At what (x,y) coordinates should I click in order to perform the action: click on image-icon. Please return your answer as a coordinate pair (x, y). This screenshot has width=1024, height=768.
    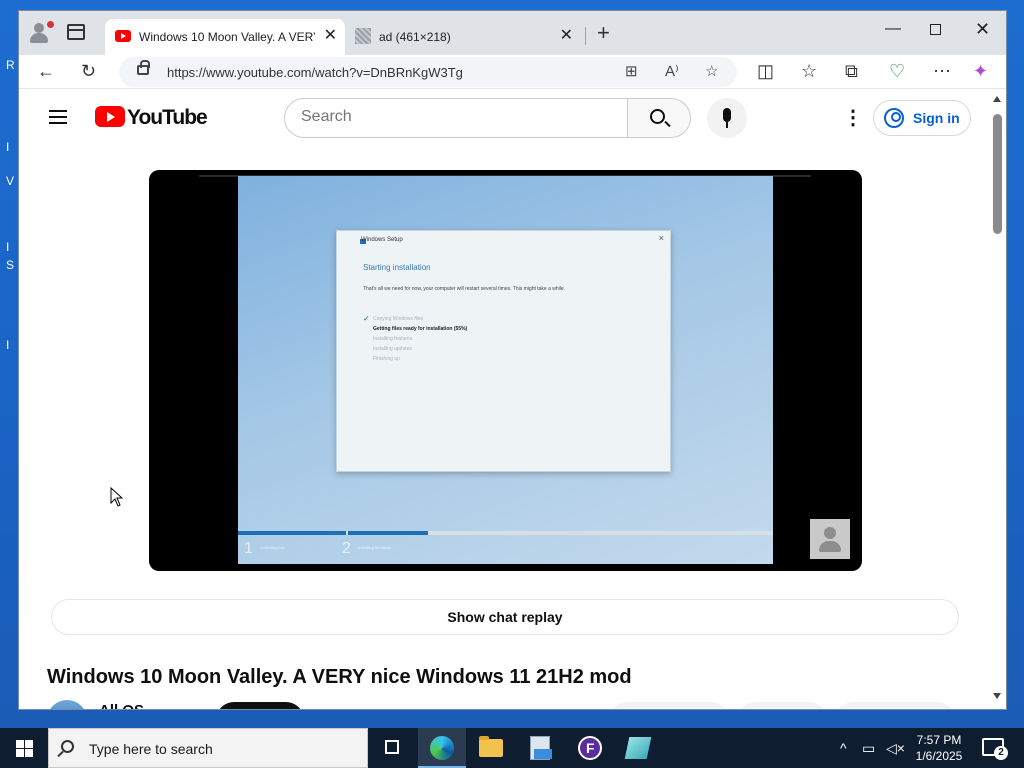
    Looking at the image, I should click on (363, 36).